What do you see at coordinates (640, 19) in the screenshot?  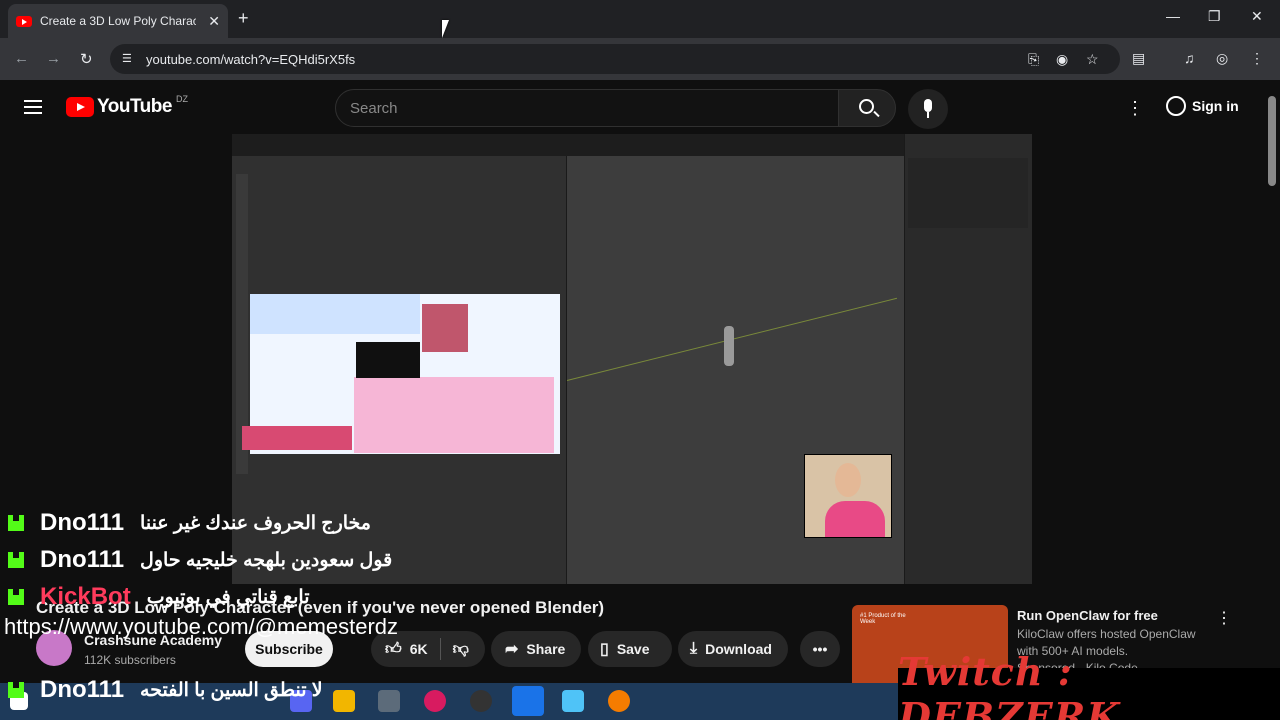 I see `browser-tab-bar: Create a 3D Low Poly Characte ✕ + — ❐ ✕` at bounding box center [640, 19].